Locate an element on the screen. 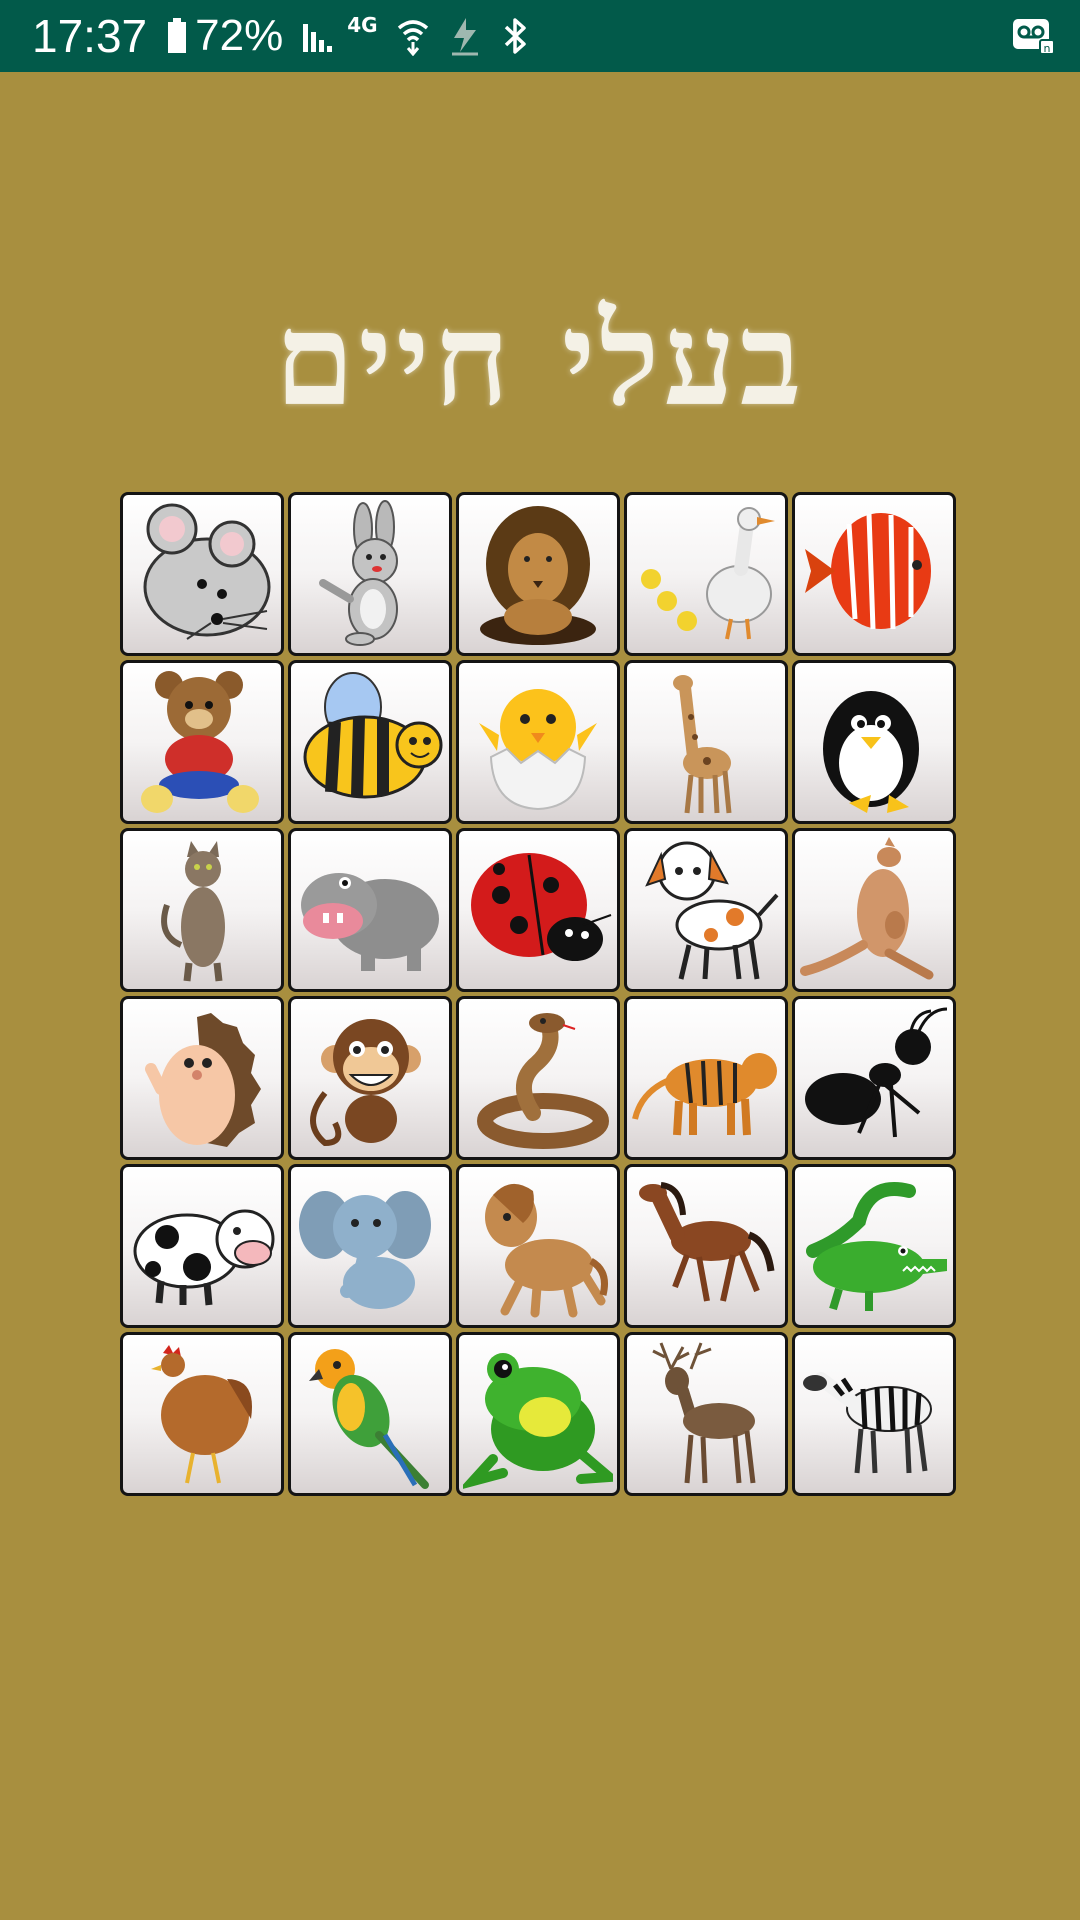 The width and height of the screenshot is (1080, 1920). mouse-icon is located at coordinates (207, 571).